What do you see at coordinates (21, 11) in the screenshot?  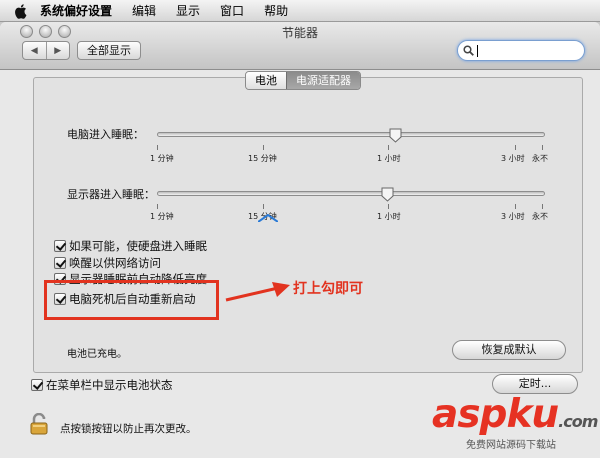 I see `apple-menu-icon` at bounding box center [21, 11].